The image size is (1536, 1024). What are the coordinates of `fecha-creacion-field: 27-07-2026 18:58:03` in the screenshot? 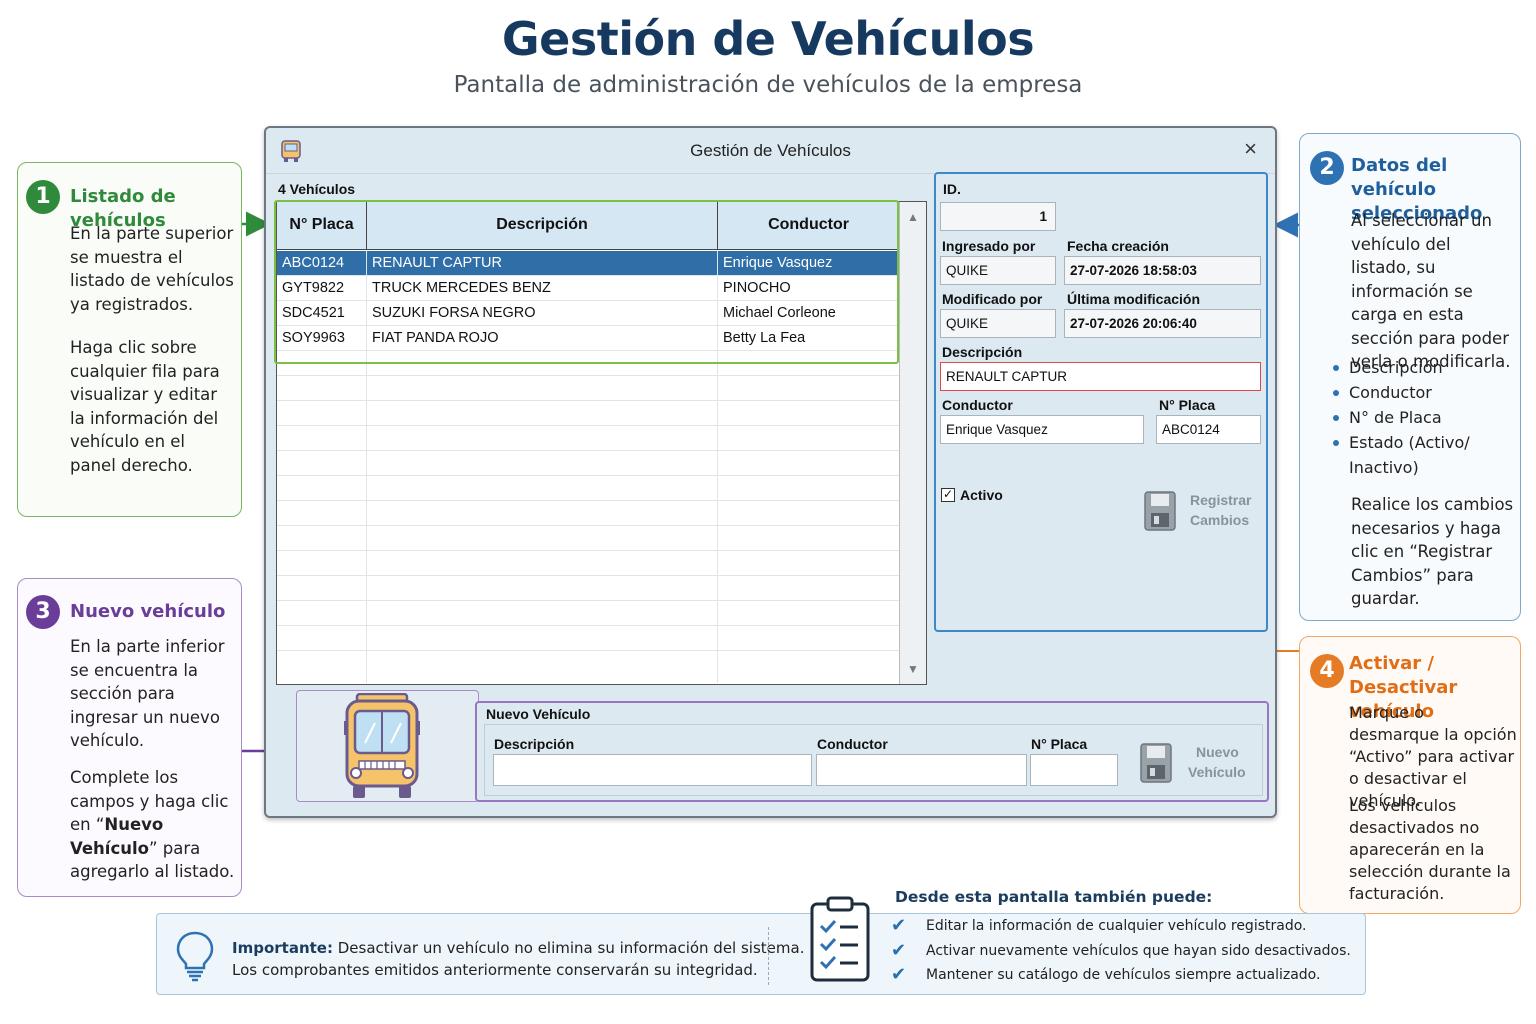 It's located at (1162, 270).